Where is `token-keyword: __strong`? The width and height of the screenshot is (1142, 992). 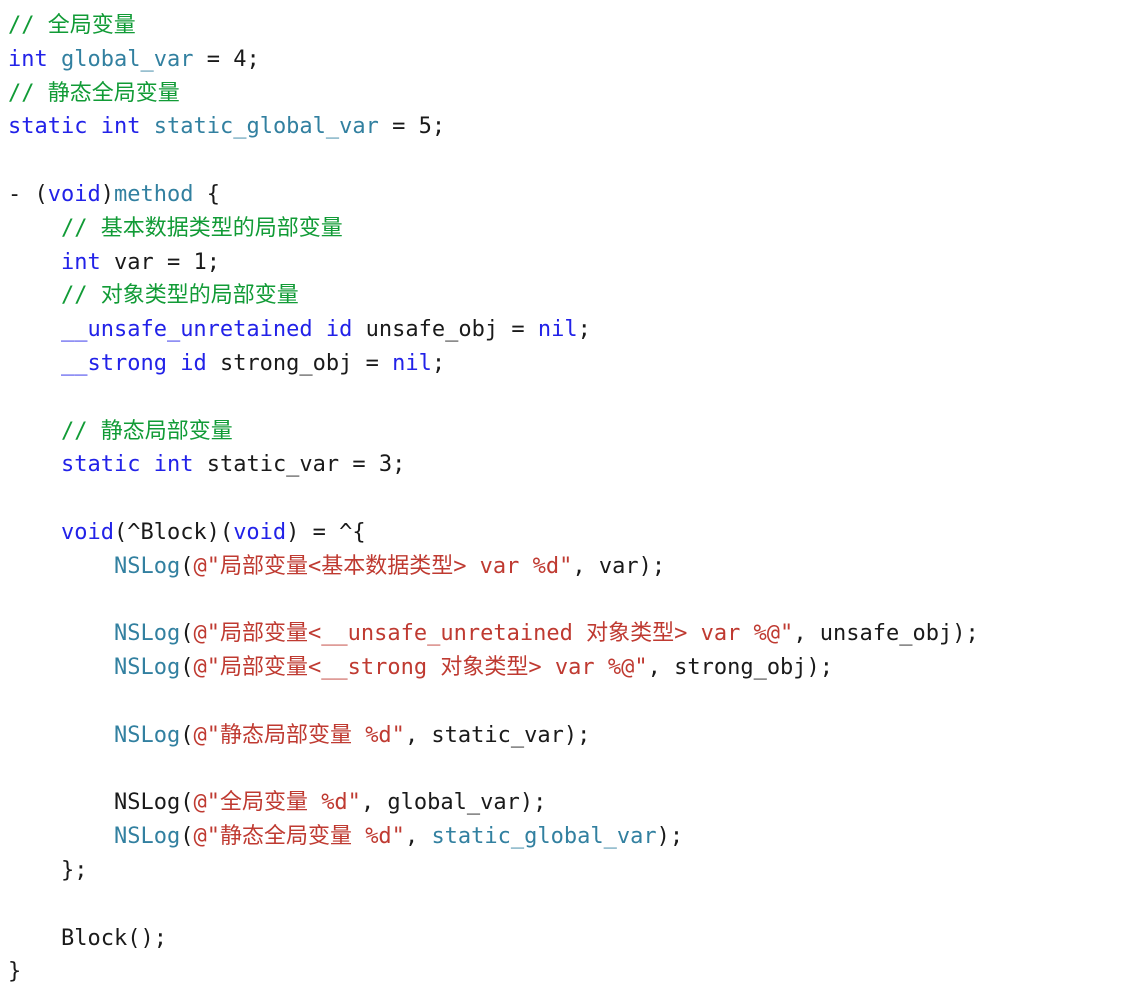 token-keyword: __strong is located at coordinates (113, 363).